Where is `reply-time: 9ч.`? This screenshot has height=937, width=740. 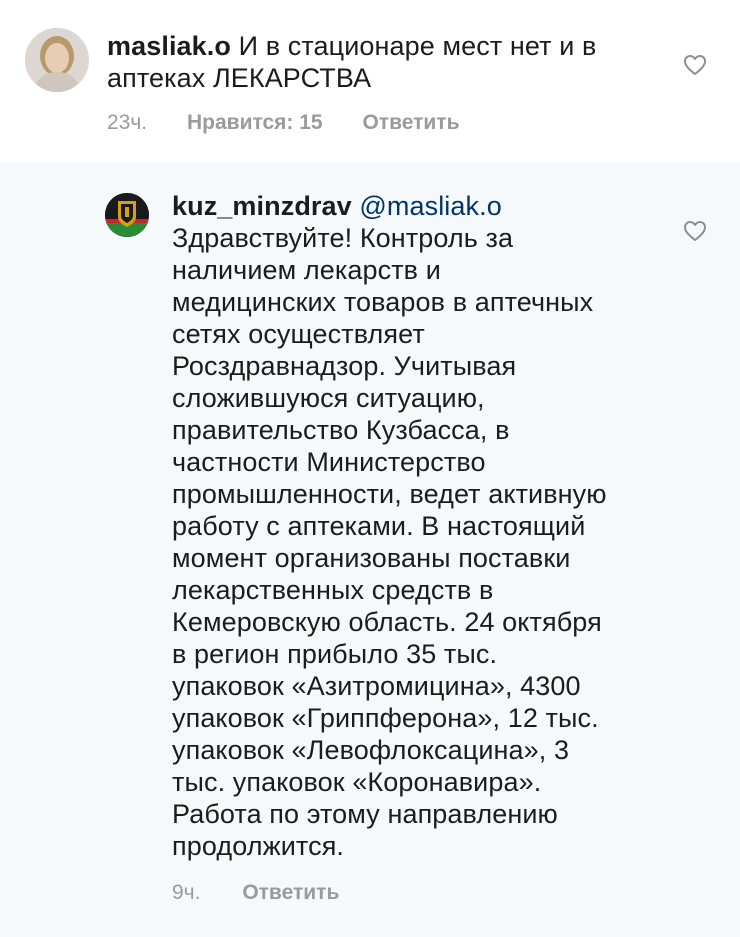
reply-time: 9ч. is located at coordinates (186, 892).